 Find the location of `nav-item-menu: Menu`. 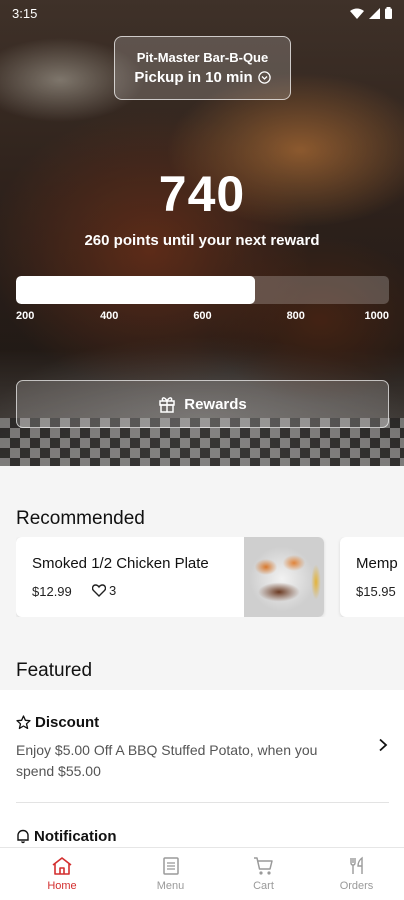

nav-item-menu: Menu is located at coordinates (170, 874).